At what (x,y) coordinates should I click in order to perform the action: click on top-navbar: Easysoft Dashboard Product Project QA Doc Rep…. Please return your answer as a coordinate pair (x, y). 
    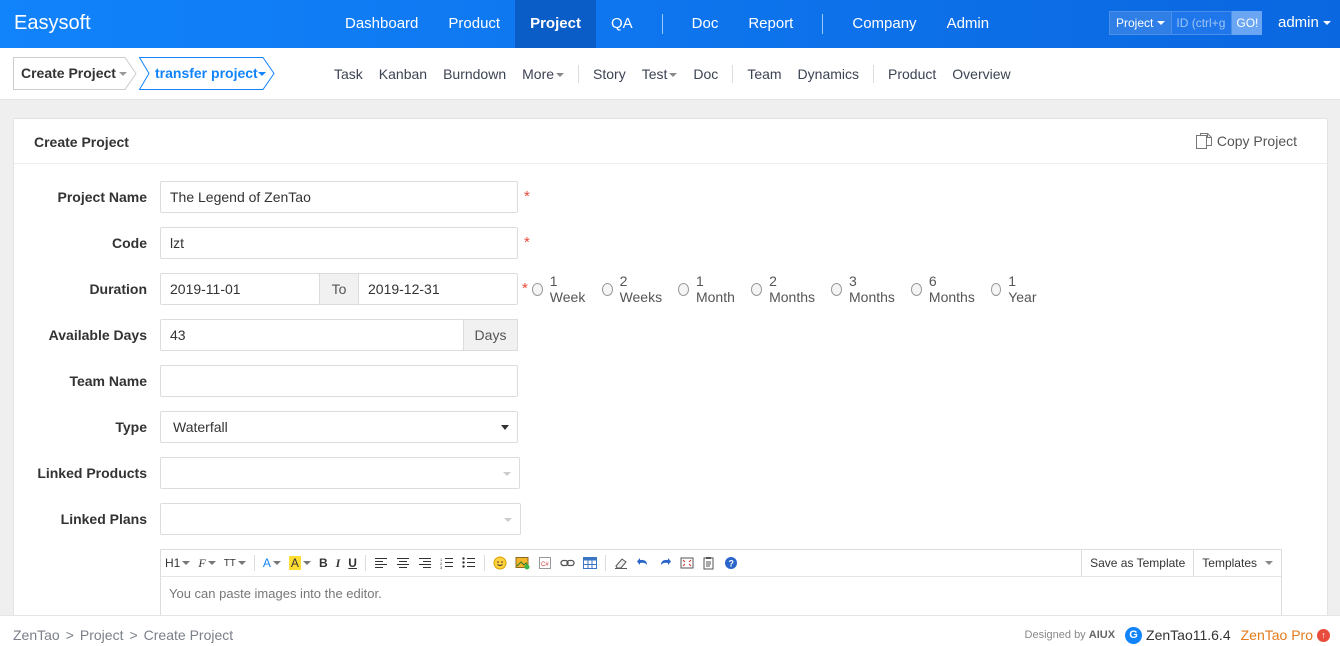
    Looking at the image, I should click on (670, 24).